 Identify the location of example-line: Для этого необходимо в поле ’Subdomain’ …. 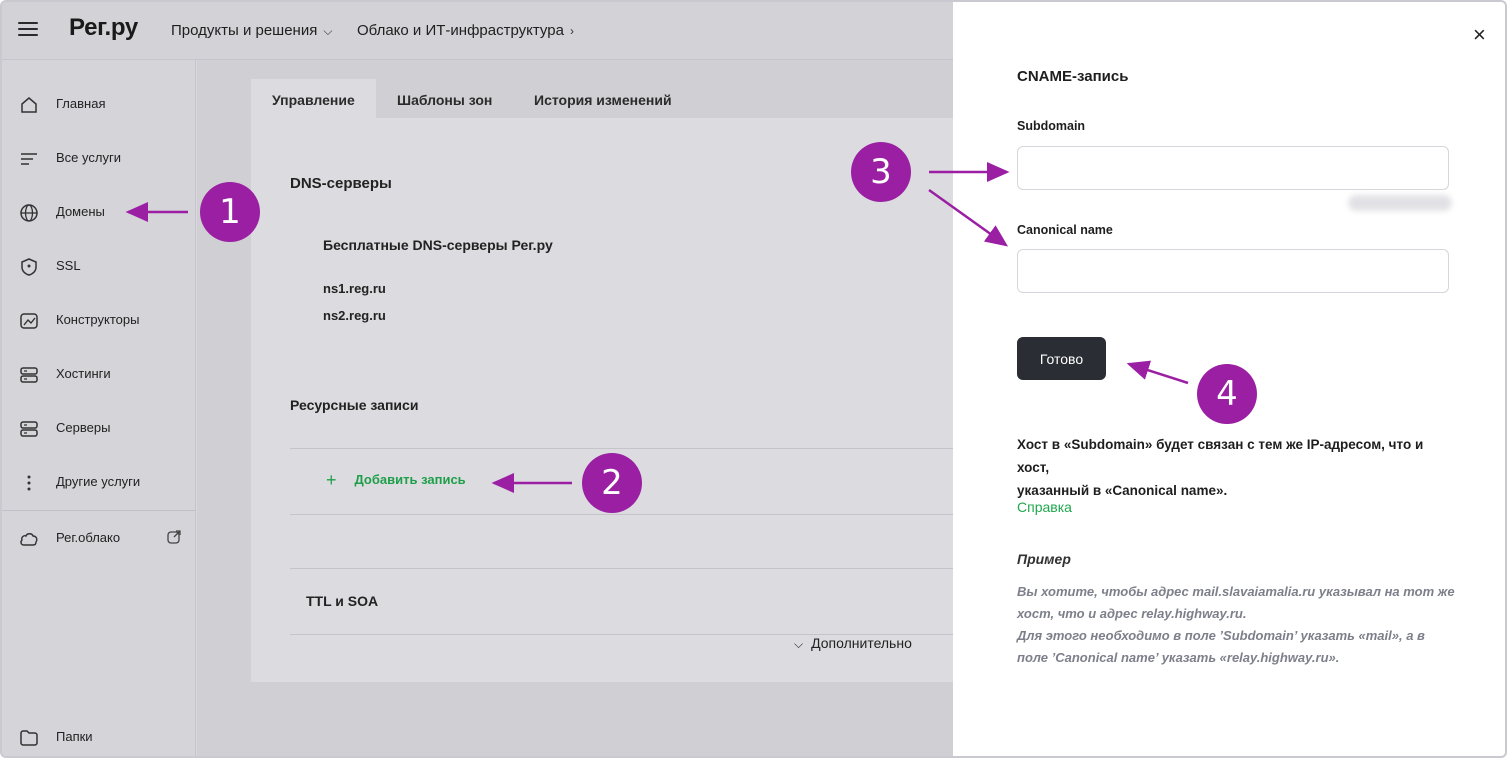
(1221, 635).